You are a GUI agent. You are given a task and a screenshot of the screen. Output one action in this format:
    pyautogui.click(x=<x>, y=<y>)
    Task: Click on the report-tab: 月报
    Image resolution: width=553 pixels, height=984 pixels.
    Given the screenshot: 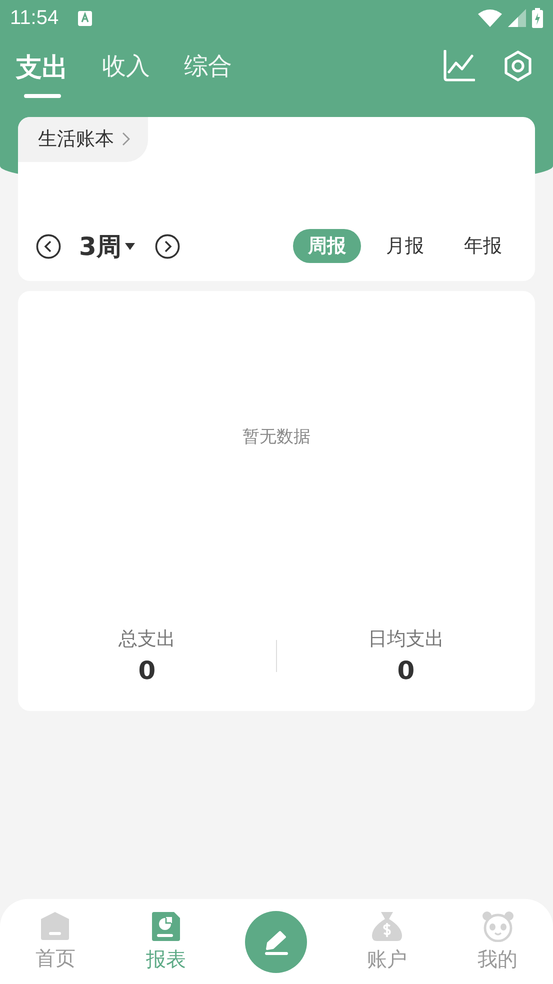 What is the action you would take?
    pyautogui.click(x=405, y=246)
    